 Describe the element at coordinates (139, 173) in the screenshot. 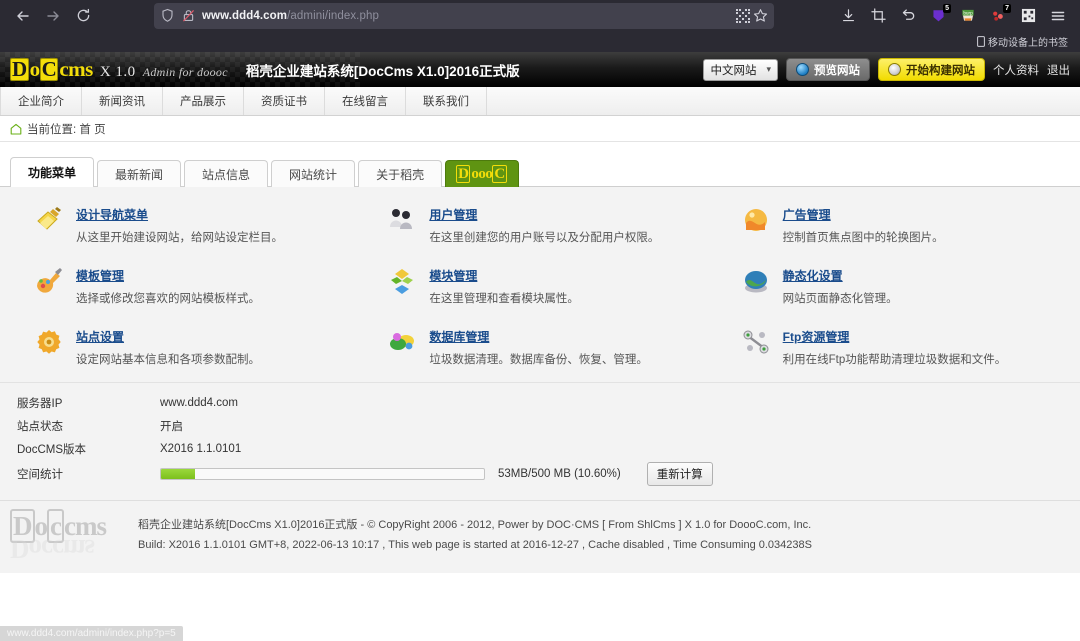

I see `tab-latest-news: 最新新闻` at that location.